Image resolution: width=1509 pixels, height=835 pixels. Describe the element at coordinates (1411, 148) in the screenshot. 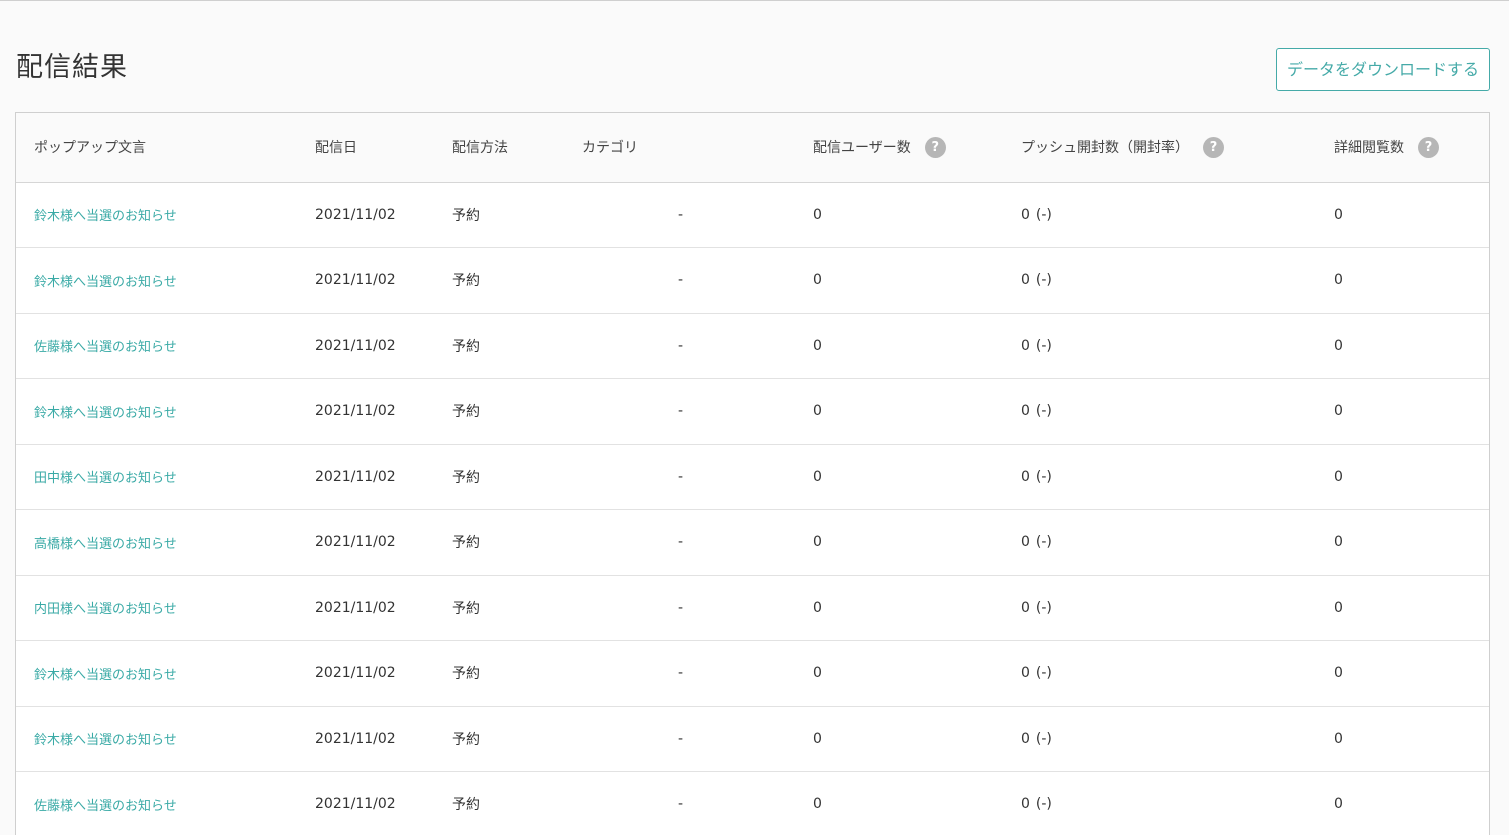

I see `column-header-views: 詳細閲覧数?` at that location.